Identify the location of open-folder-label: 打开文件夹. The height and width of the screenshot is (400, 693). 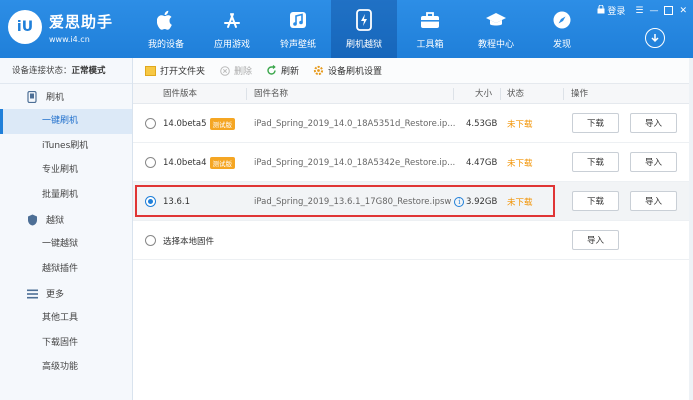
(183, 72).